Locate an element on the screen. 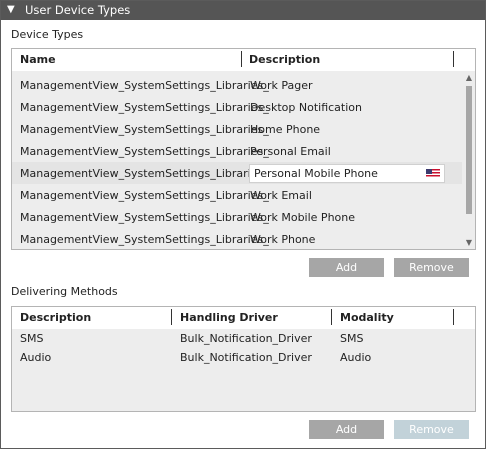 Image resolution: width=486 pixels, height=449 pixels. delivering-methods-header-row: Description Handling Driver Modality is located at coordinates (243, 318).